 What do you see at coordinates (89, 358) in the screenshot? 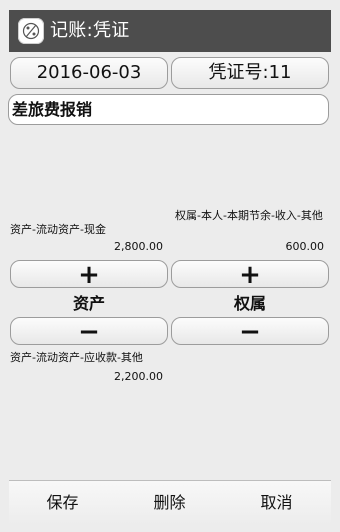
I see `debit-entry-2-account: 资产-流动资产-应收款-其他` at bounding box center [89, 358].